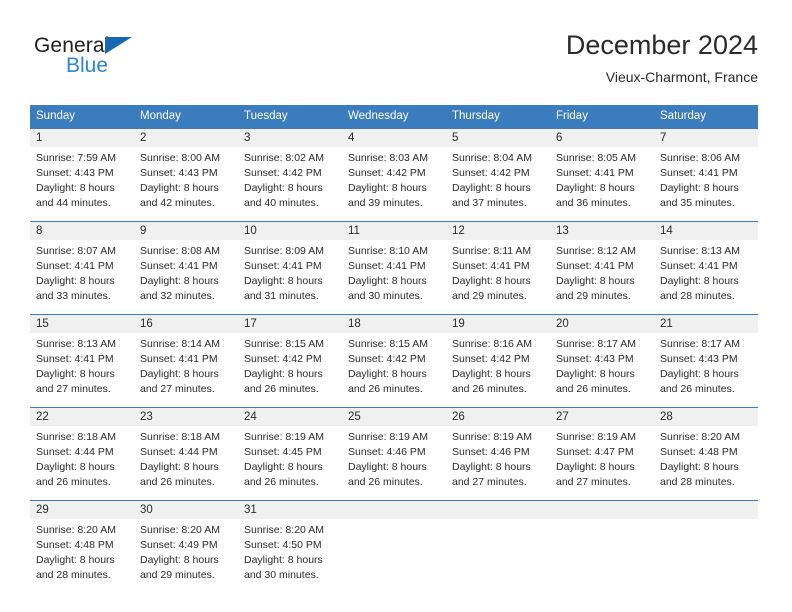 This screenshot has height=612, width=792. I want to click on weekday-header-tuesday: Tuesday, so click(290, 117).